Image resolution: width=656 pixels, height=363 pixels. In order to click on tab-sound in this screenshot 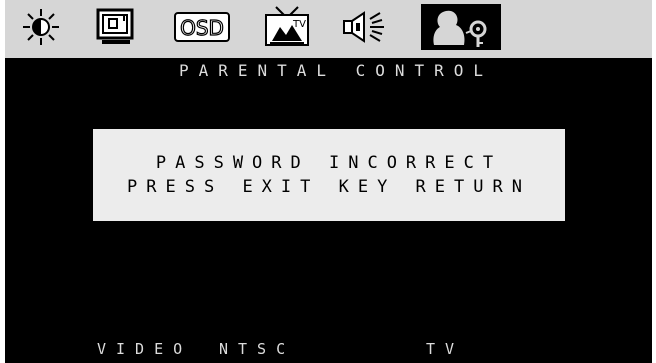, I will do `click(365, 27)`.